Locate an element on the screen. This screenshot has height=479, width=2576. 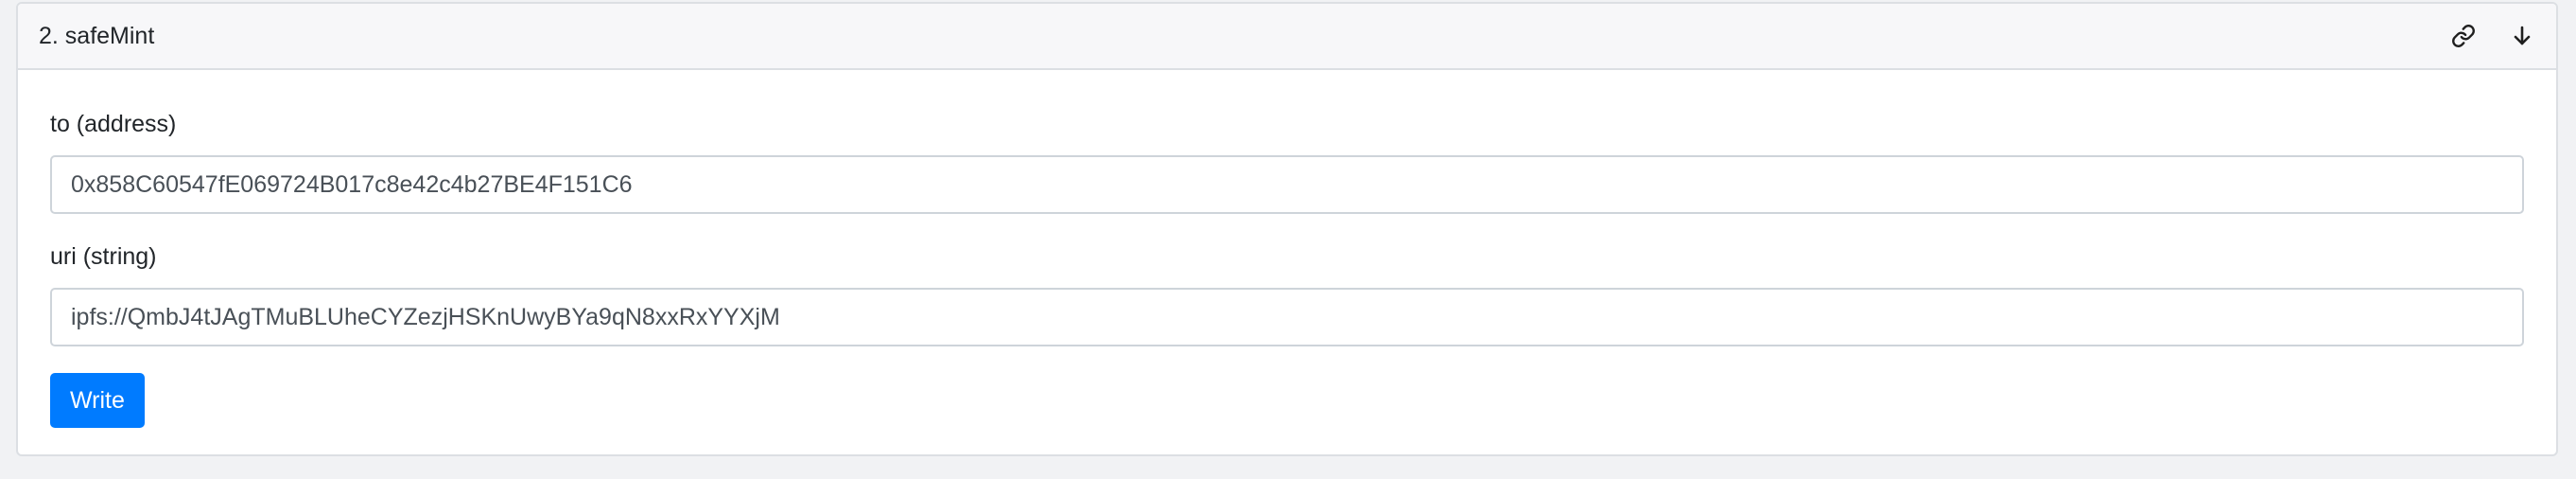
link-icon is located at coordinates (2463, 36).